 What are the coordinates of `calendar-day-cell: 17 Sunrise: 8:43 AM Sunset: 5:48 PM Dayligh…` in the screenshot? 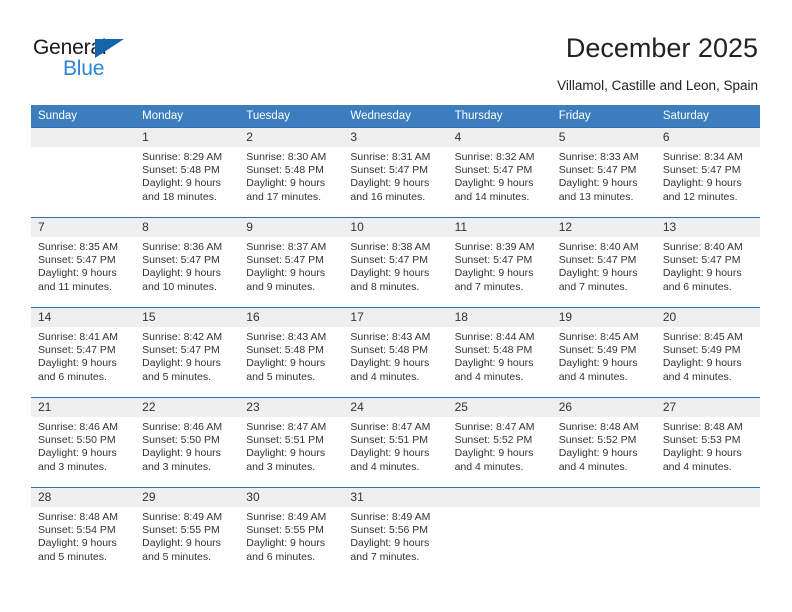 It's located at (395, 352).